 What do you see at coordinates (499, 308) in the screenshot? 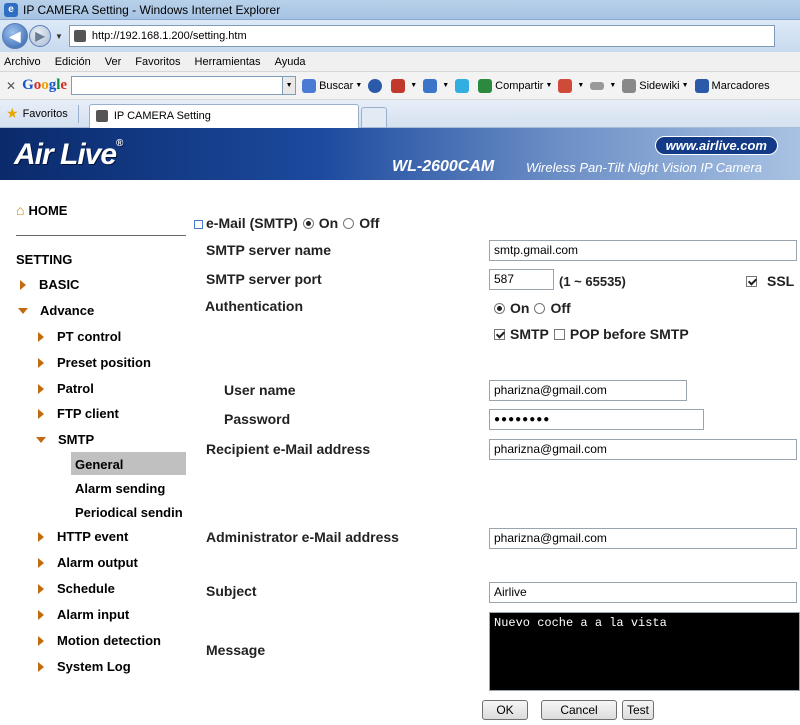
I see `auth-on-radio` at bounding box center [499, 308].